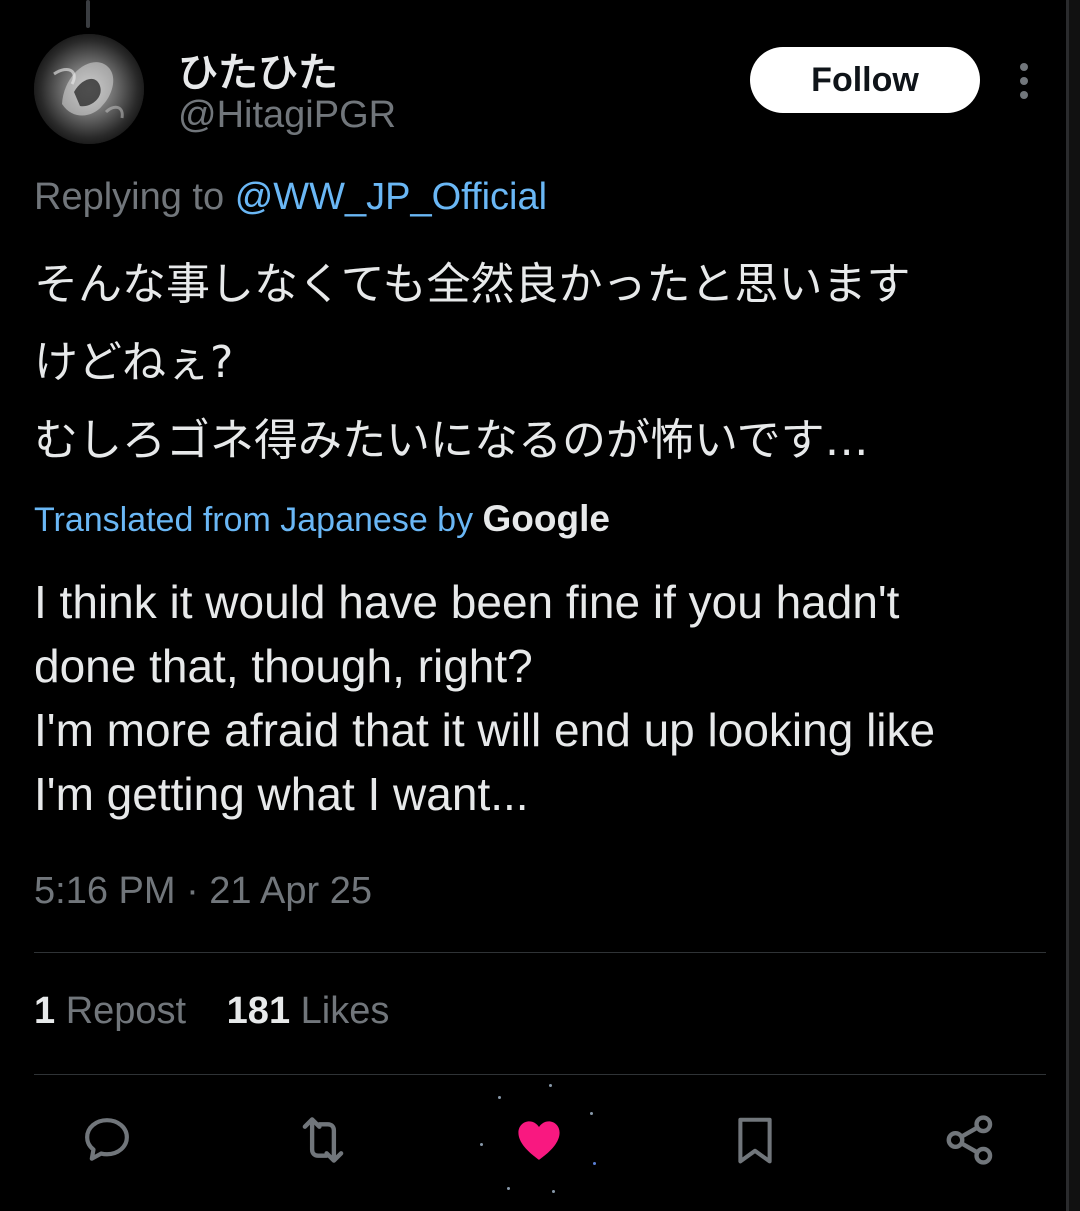 The image size is (1080, 1211). Describe the element at coordinates (126, 1011) in the screenshot. I see `reposts-label: Repost` at that location.